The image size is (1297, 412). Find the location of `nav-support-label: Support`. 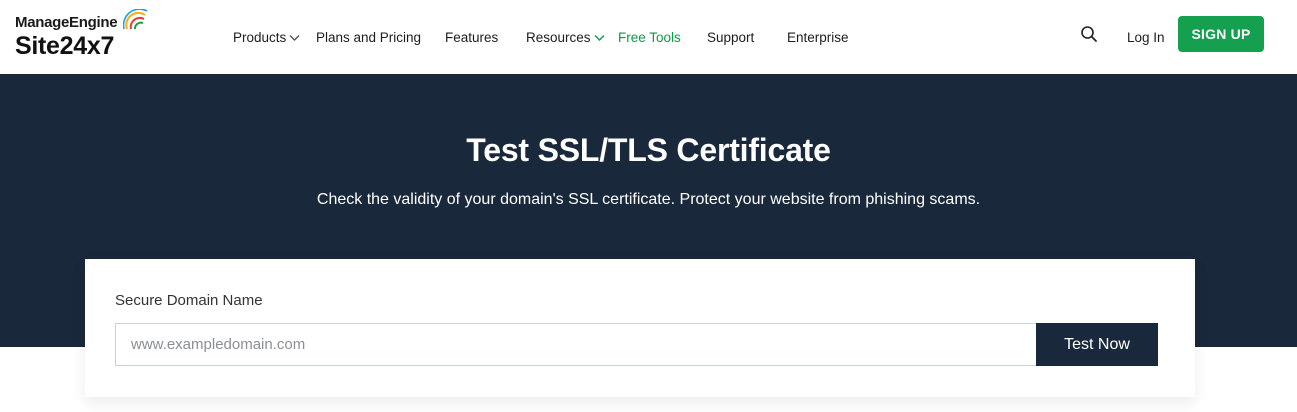

nav-support-label: Support is located at coordinates (731, 37).